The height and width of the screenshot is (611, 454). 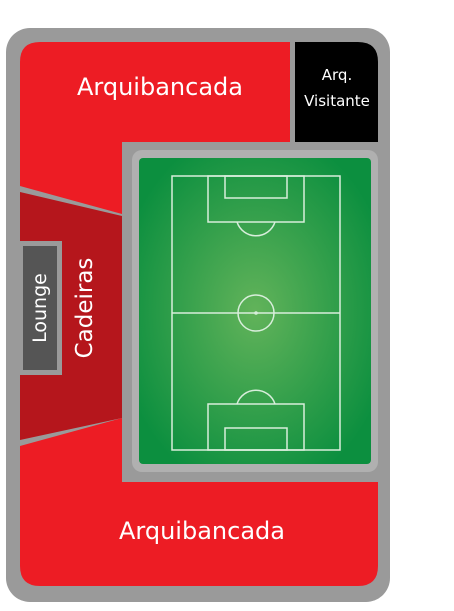 What do you see at coordinates (85, 308) in the screenshot?
I see `cadeiras-label: Cadeiras` at bounding box center [85, 308].